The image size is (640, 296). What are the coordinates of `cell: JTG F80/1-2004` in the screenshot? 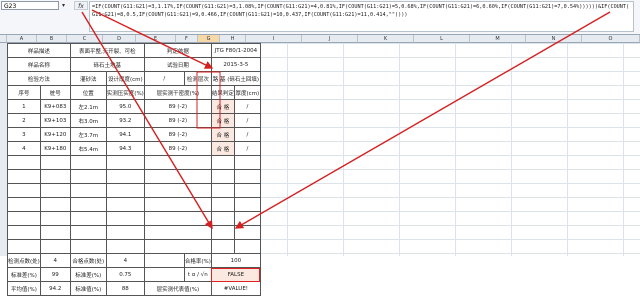 It's located at (235, 50).